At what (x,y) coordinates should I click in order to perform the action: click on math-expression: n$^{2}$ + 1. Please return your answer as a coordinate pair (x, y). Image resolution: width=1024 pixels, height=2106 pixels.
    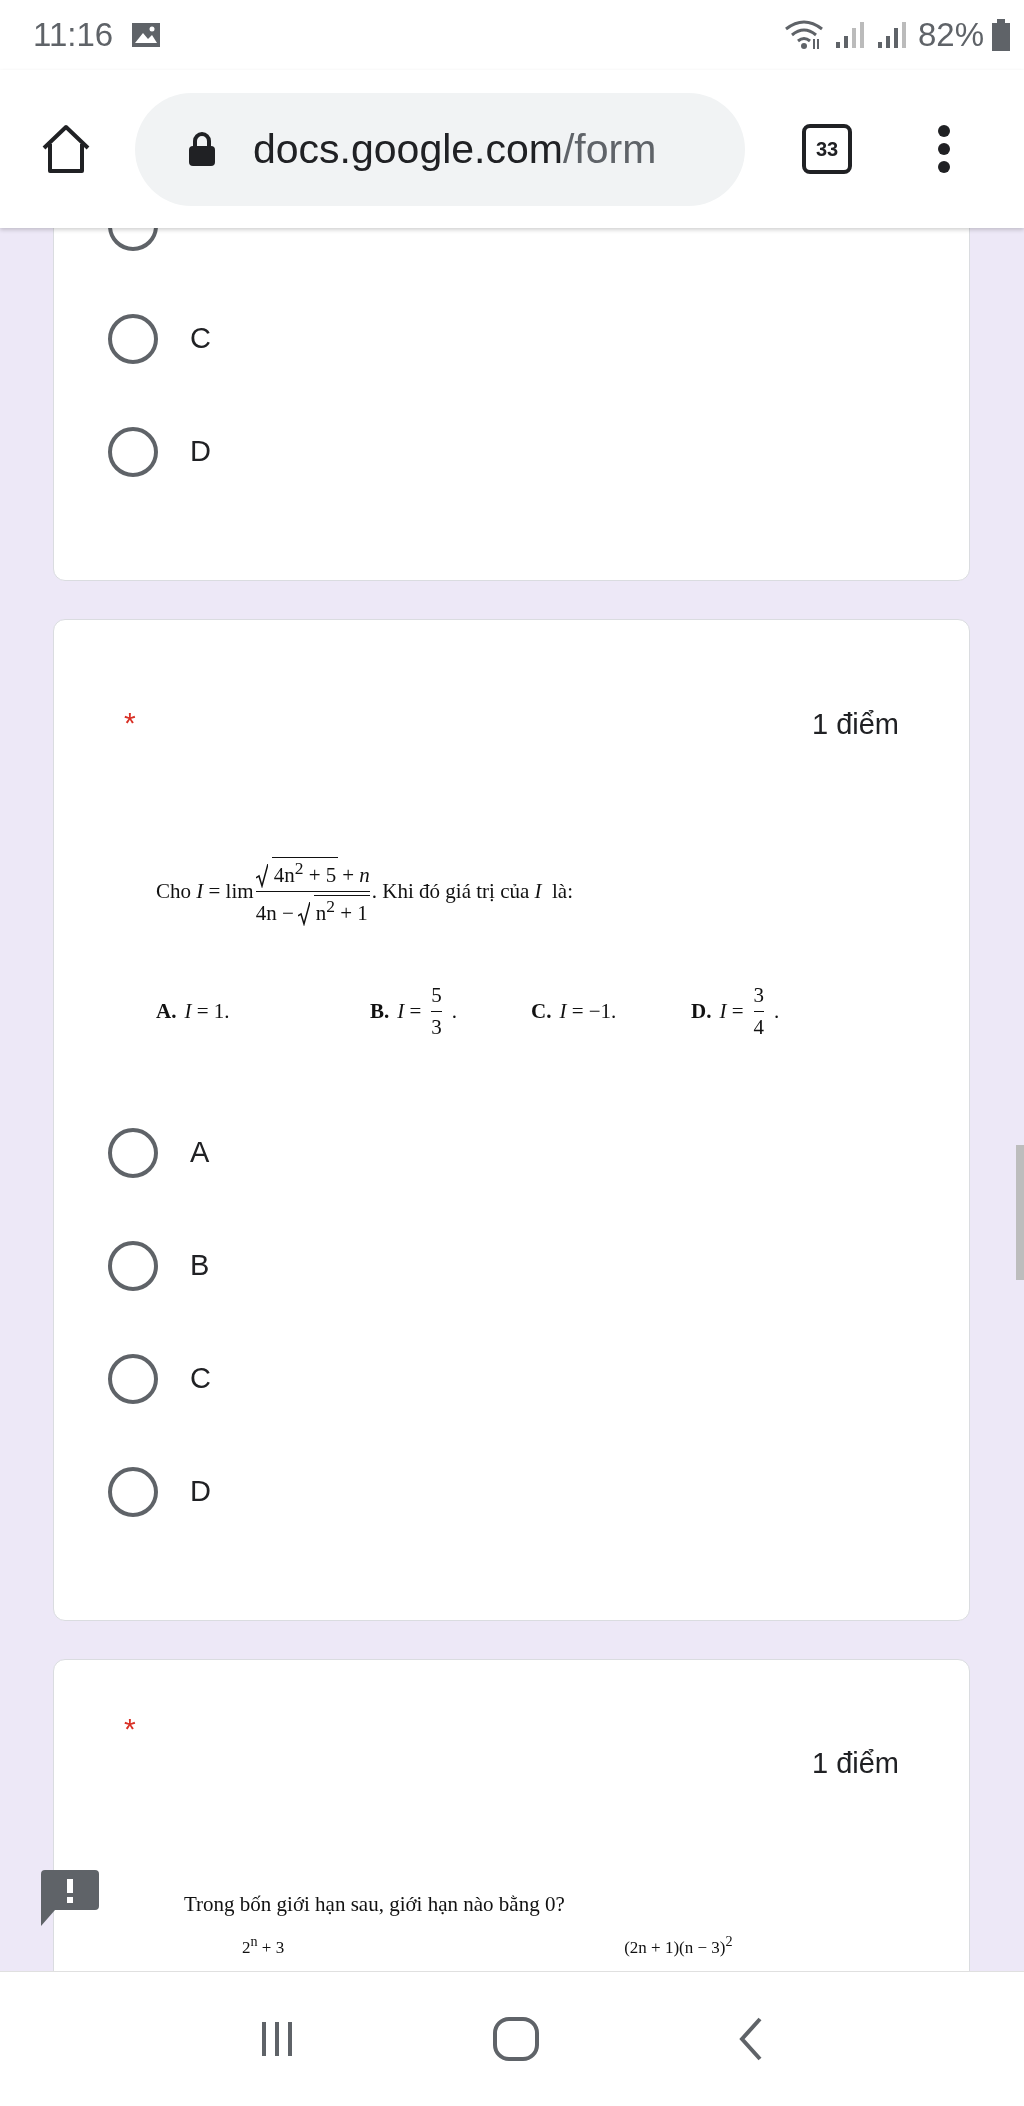
    Looking at the image, I should click on (341, 910).